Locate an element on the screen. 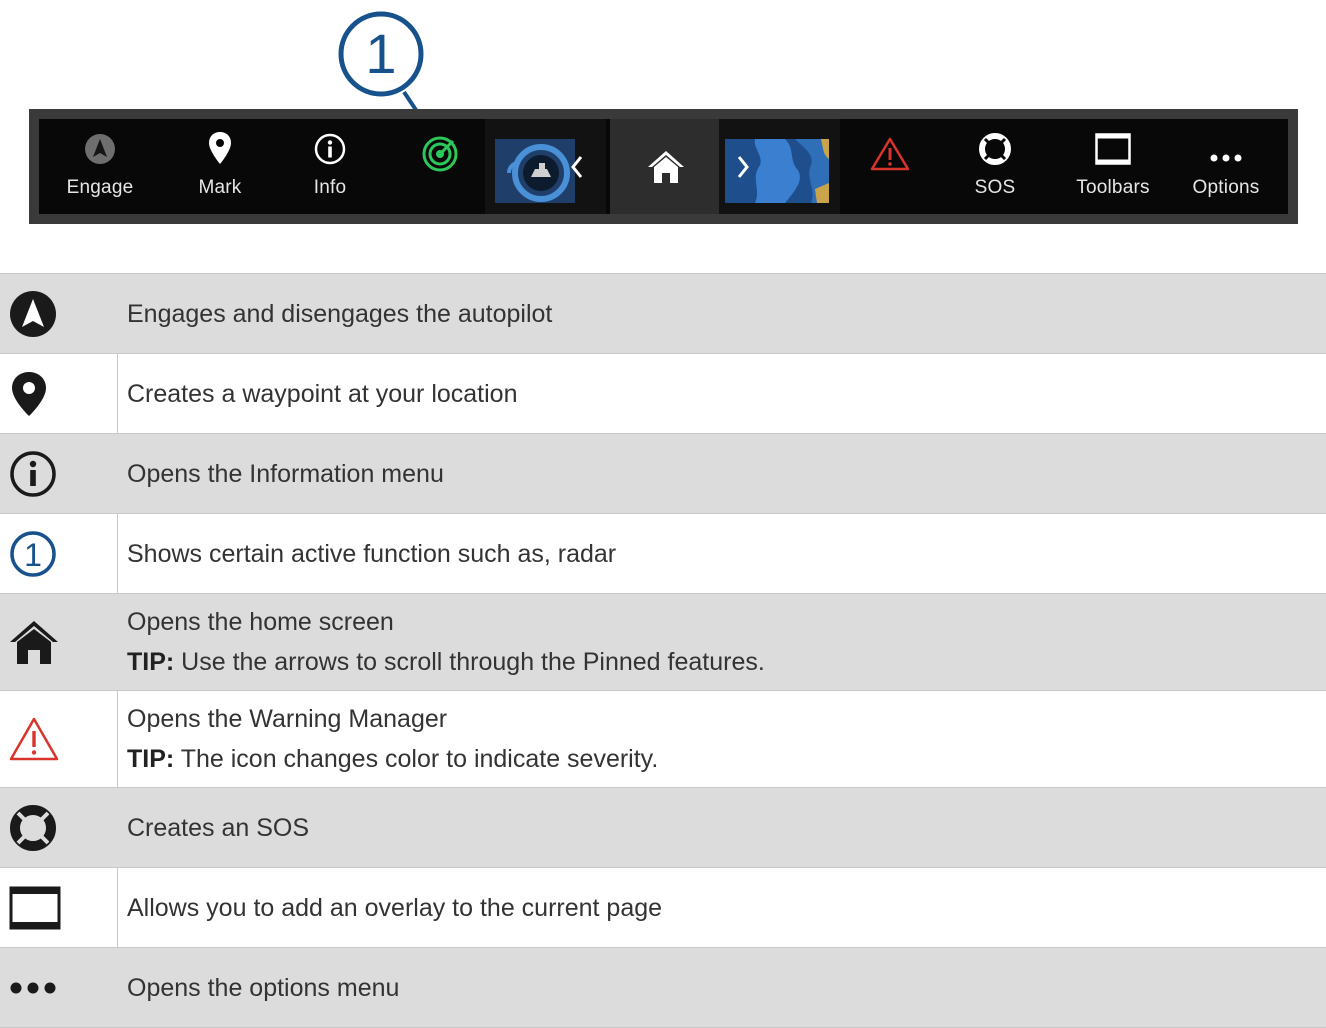  mark-label: Mark is located at coordinates (220, 187).